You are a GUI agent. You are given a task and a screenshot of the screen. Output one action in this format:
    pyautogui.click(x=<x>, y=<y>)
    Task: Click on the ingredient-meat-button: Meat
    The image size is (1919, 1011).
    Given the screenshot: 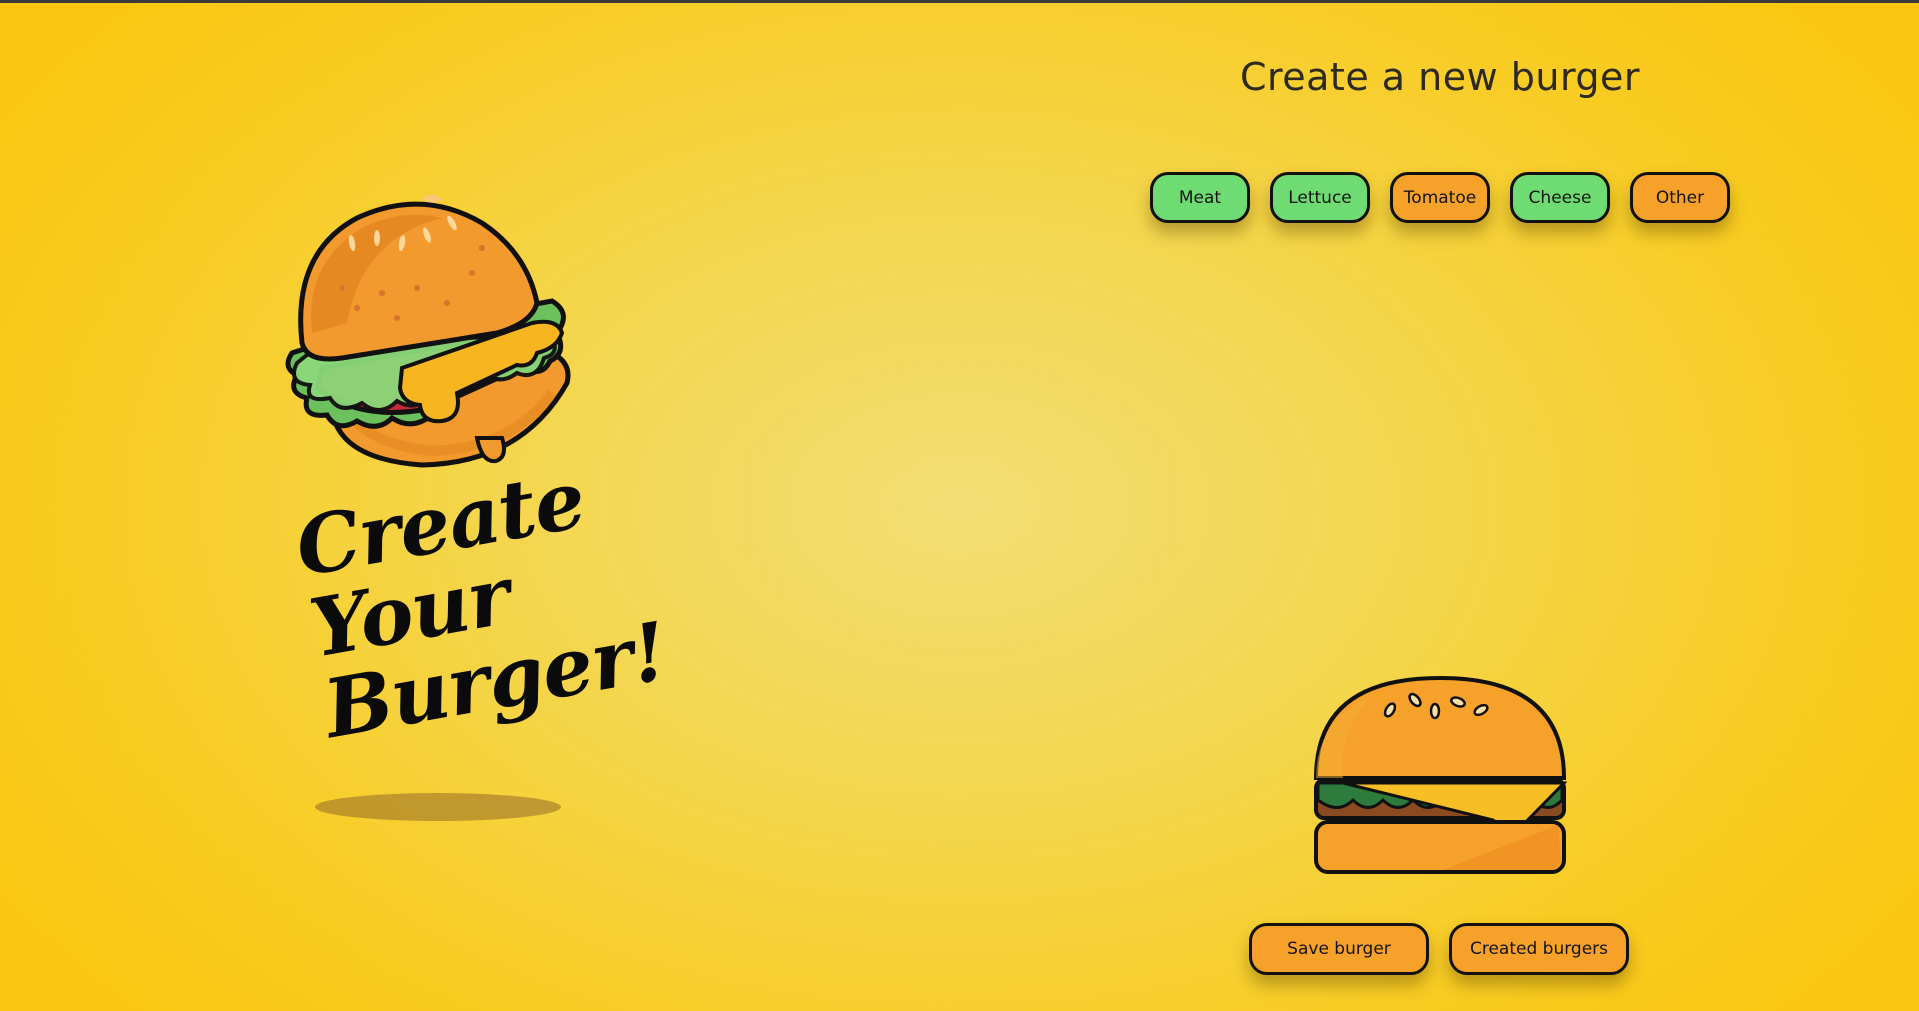 What is the action you would take?
    pyautogui.click(x=1200, y=197)
    